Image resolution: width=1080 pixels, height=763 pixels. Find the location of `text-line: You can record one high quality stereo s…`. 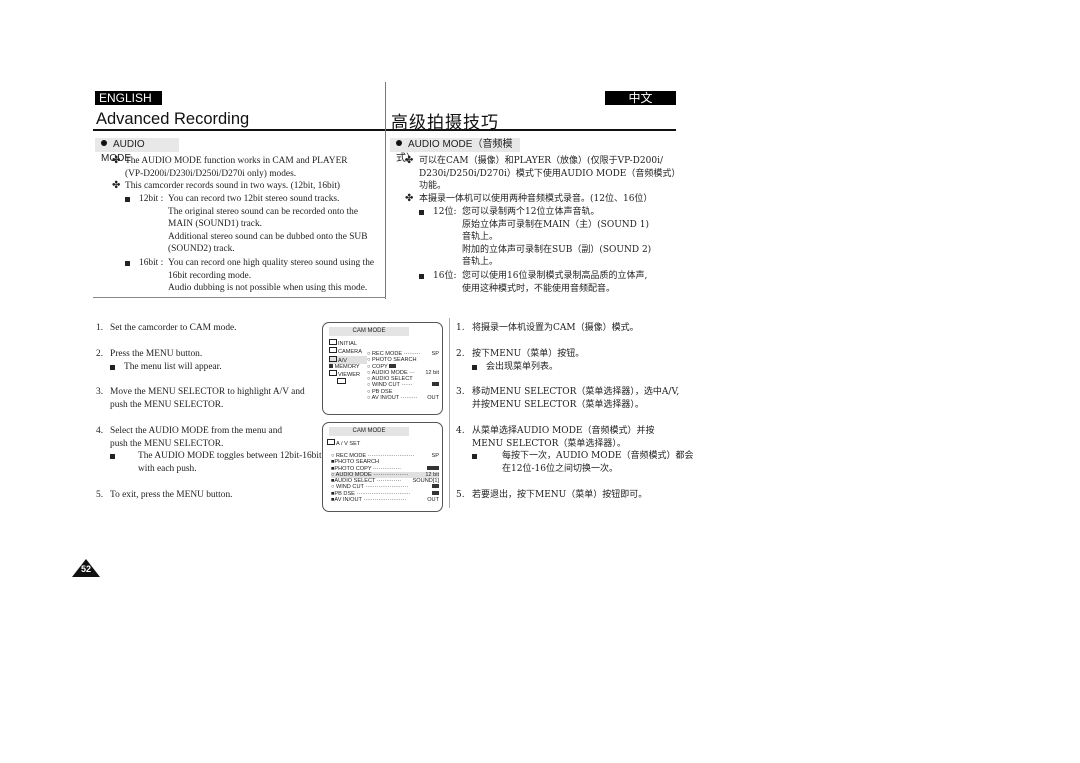

text-line: You can record one high quality stereo s… is located at coordinates (271, 263).